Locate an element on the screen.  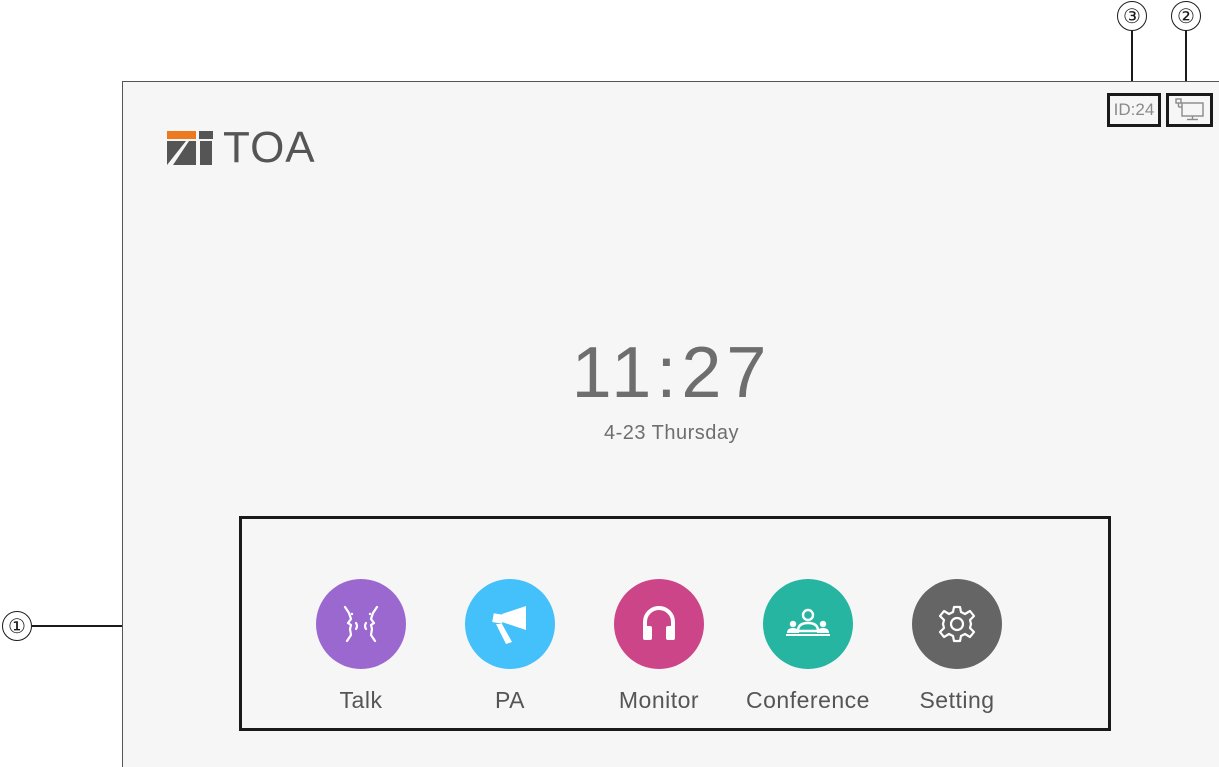
talk-button: Talk is located at coordinates (361, 646).